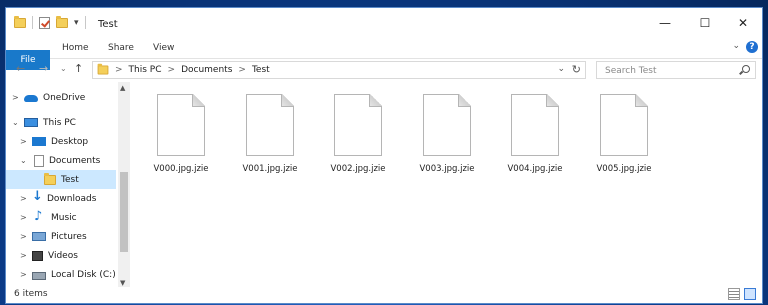 This screenshot has width=768, height=305. Describe the element at coordinates (39, 236) in the screenshot. I see `pictures-icon` at that location.